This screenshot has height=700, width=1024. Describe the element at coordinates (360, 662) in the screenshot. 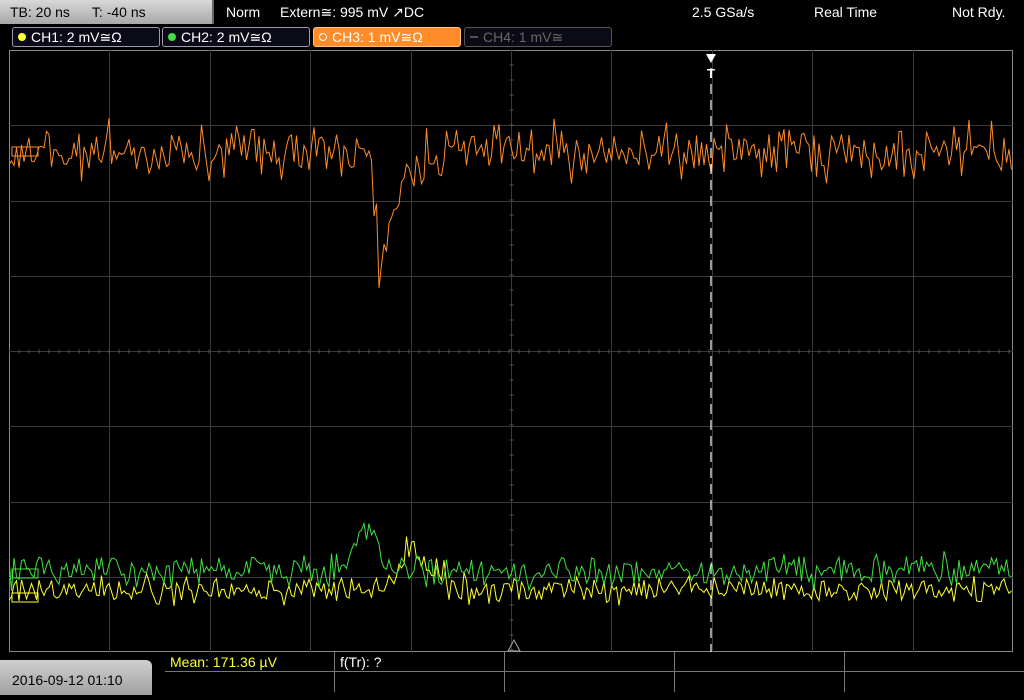

I see `frequency-measurement: f(Tr): ?` at that location.